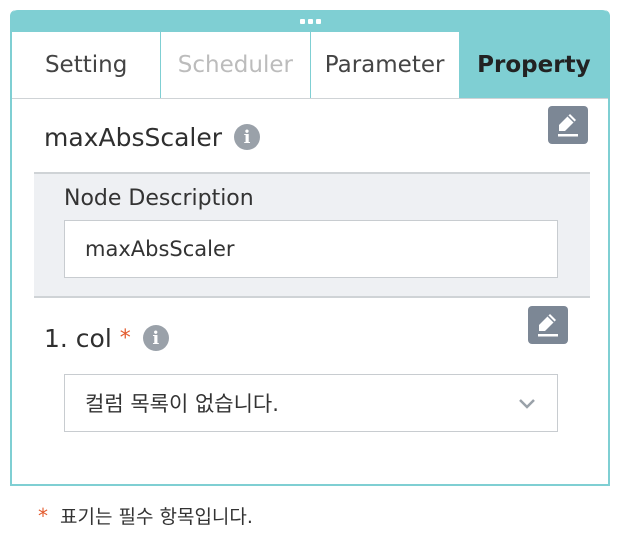 This screenshot has height=550, width=624. What do you see at coordinates (133, 137) in the screenshot?
I see `node-title: maxAbsScaler` at bounding box center [133, 137].